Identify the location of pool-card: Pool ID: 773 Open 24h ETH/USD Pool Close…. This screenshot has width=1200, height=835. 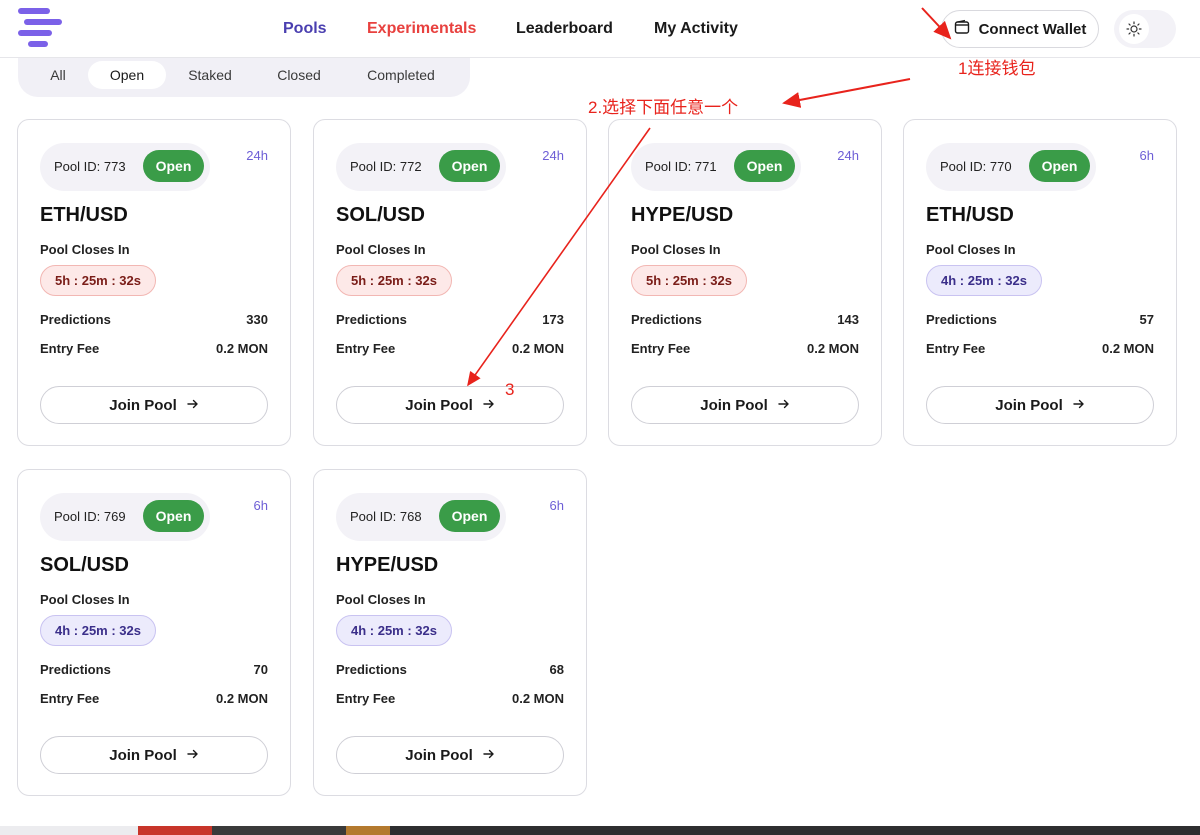
(154, 282).